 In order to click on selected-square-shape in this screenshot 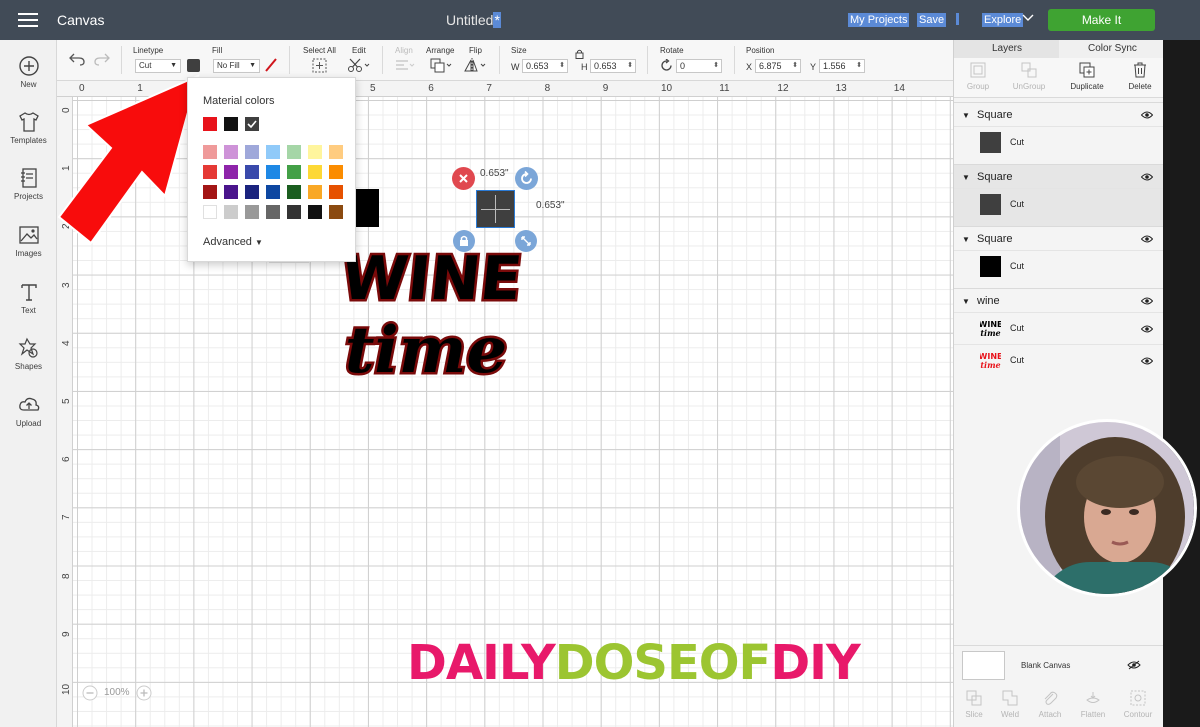, I will do `click(495, 209)`.